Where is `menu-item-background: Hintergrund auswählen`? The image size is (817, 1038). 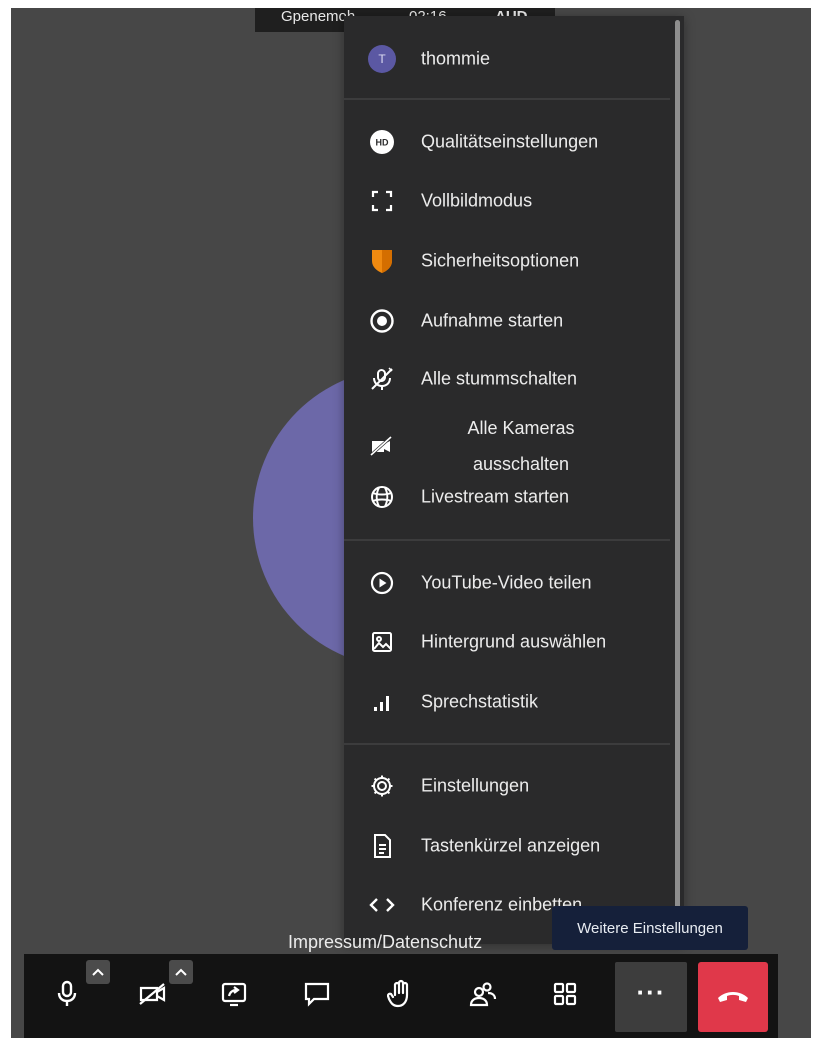 menu-item-background: Hintergrund auswählen is located at coordinates (507, 642).